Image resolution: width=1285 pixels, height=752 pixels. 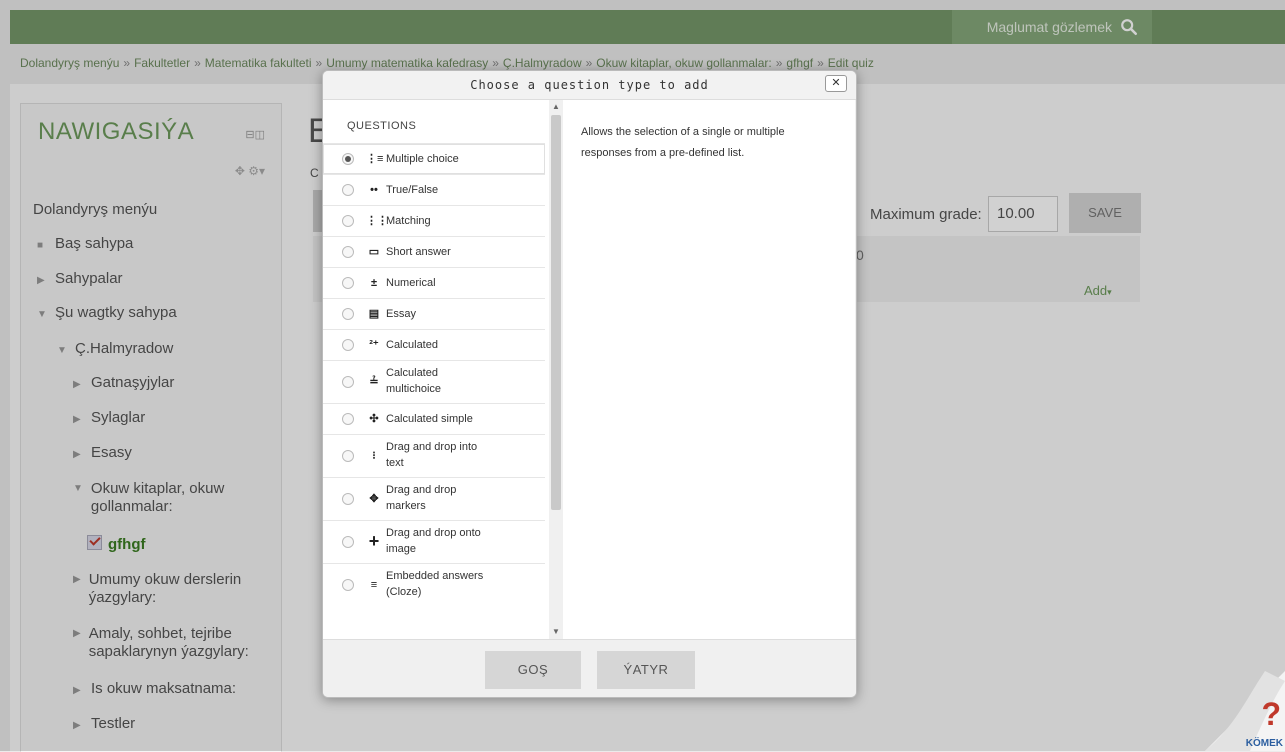 I want to click on option-label: Matching, so click(x=408, y=221).